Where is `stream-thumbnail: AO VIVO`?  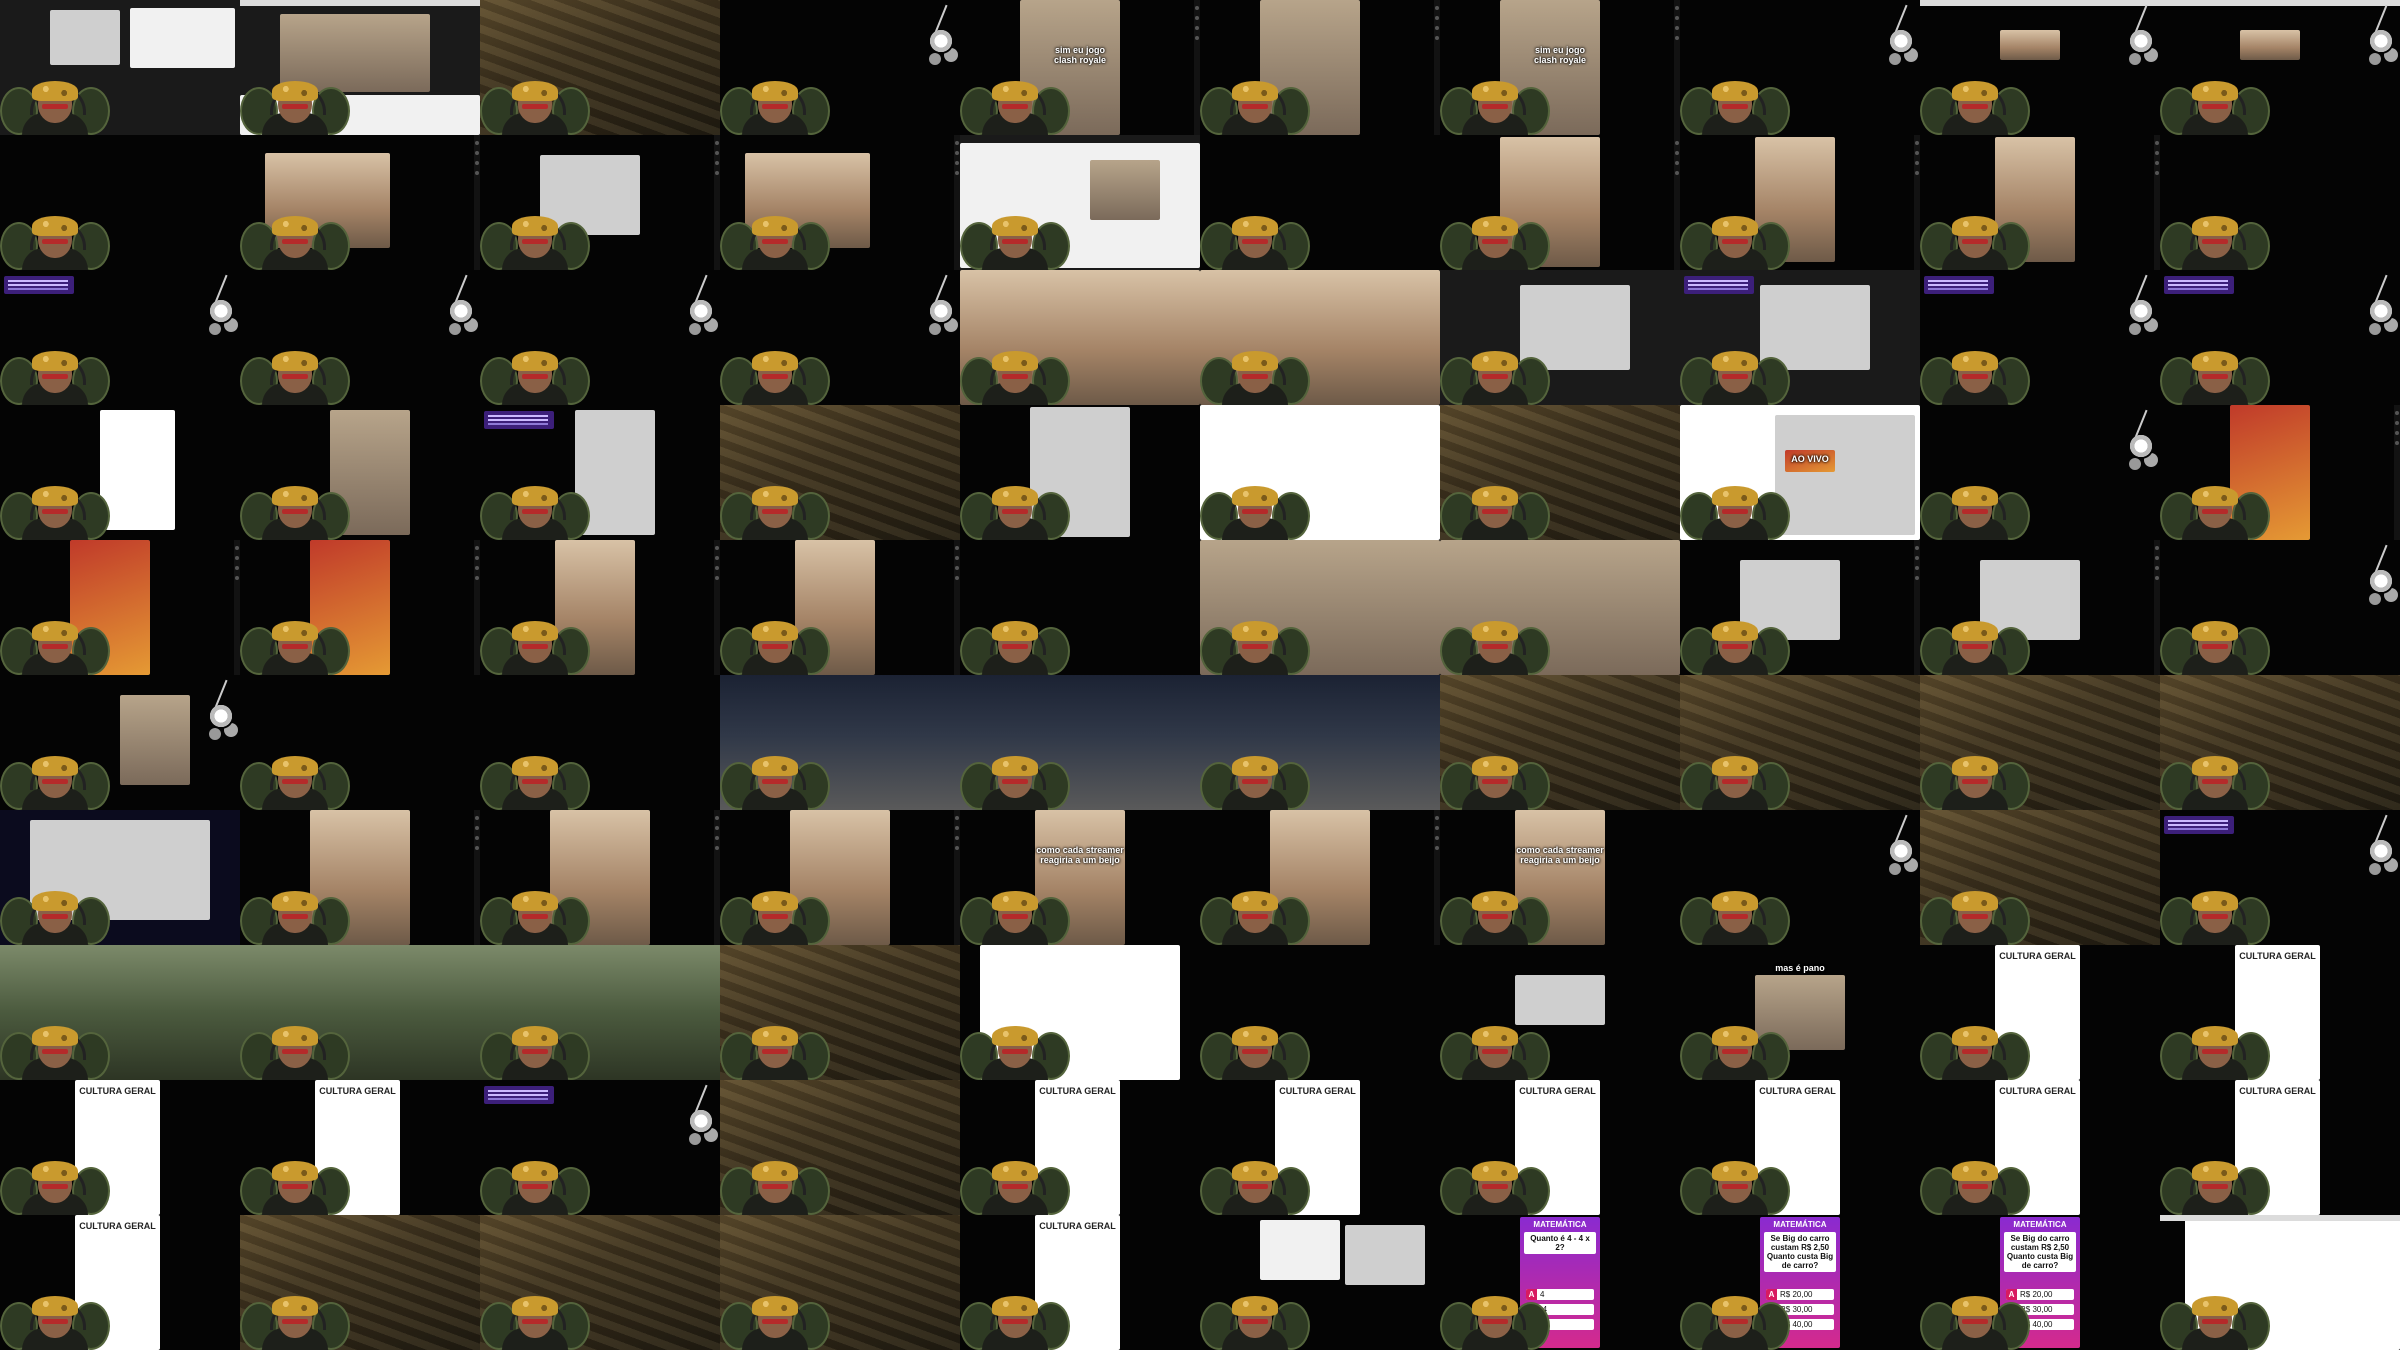
stream-thumbnail: AO VIVO is located at coordinates (1800, 472).